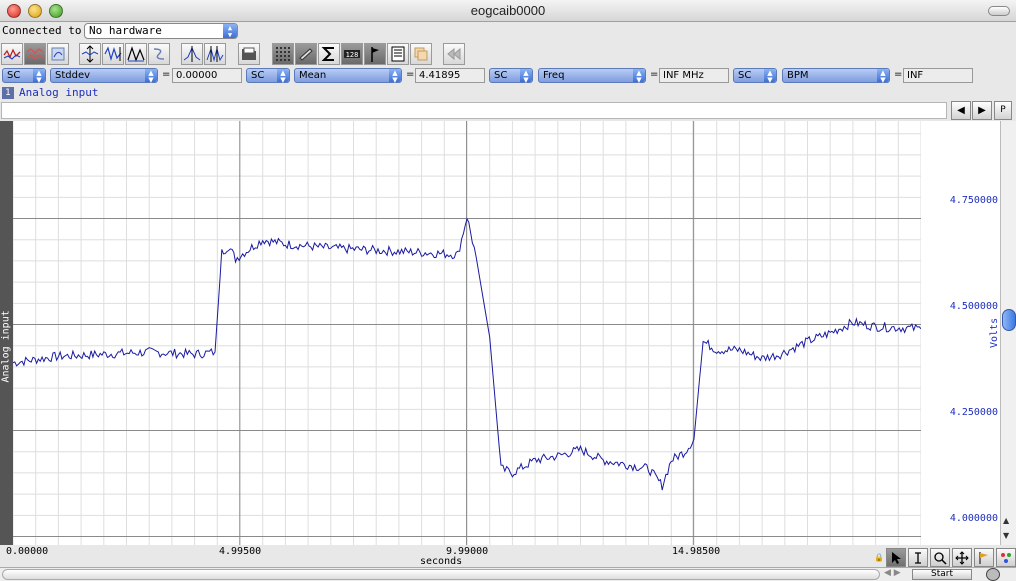  What do you see at coordinates (508, 55) in the screenshot?
I see `main-toolbar: 128` at bounding box center [508, 55].